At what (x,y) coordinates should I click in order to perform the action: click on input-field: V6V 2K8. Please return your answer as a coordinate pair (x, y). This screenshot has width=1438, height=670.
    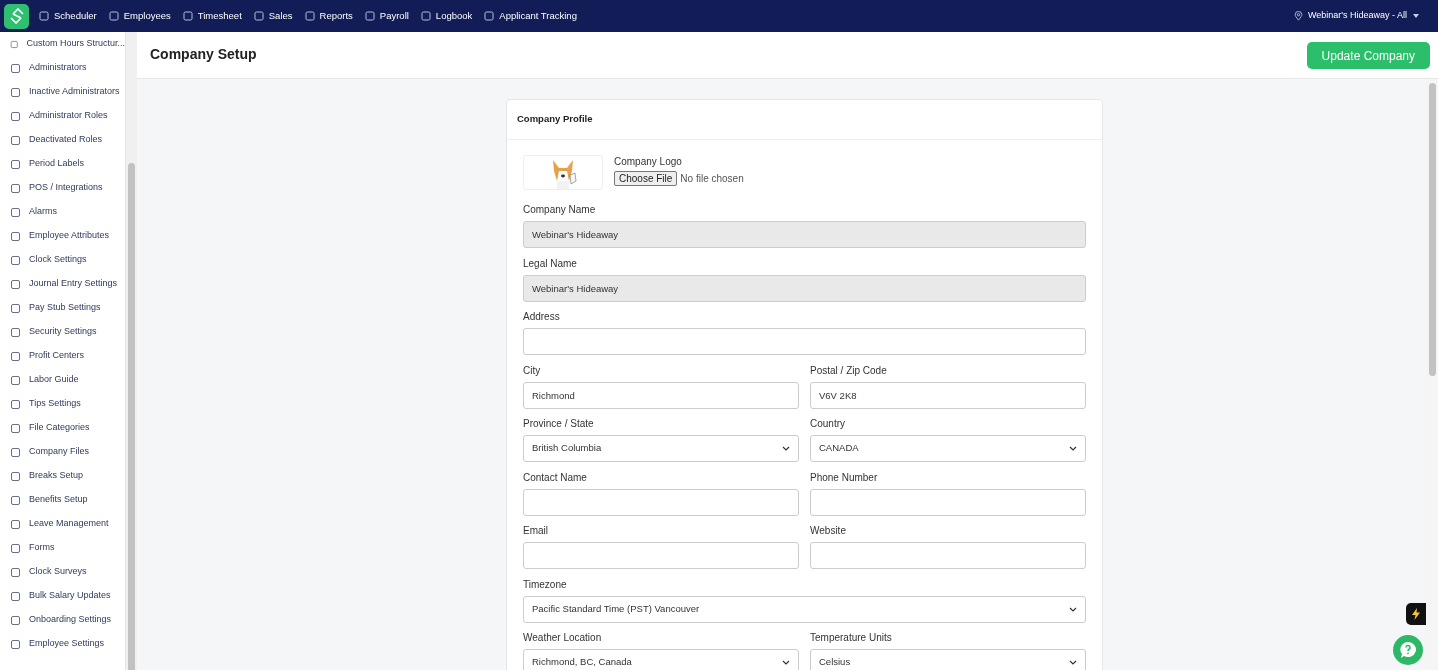
    Looking at the image, I should click on (948, 395).